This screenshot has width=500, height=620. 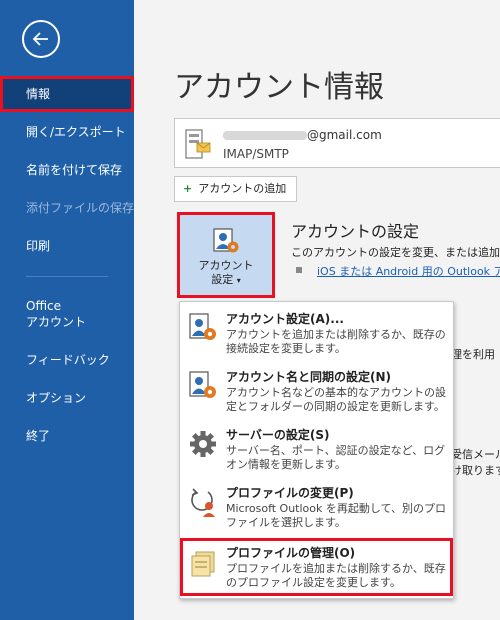 I want to click on sidebar-item-open-export: 開く/エクスポート, so click(x=67, y=132).